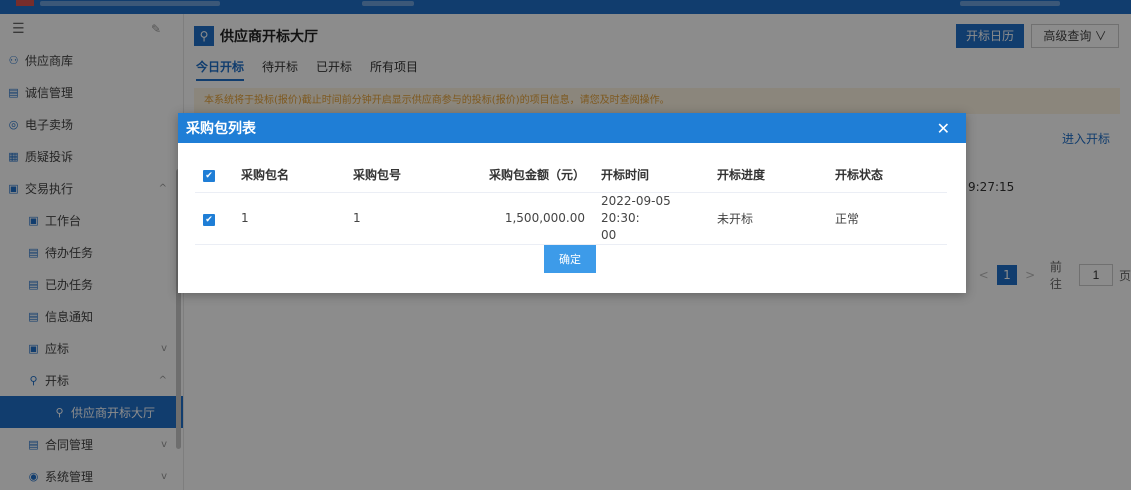 The image size is (1131, 490). Describe the element at coordinates (289, 175) in the screenshot. I see `col-package-name: 采购包名` at that location.